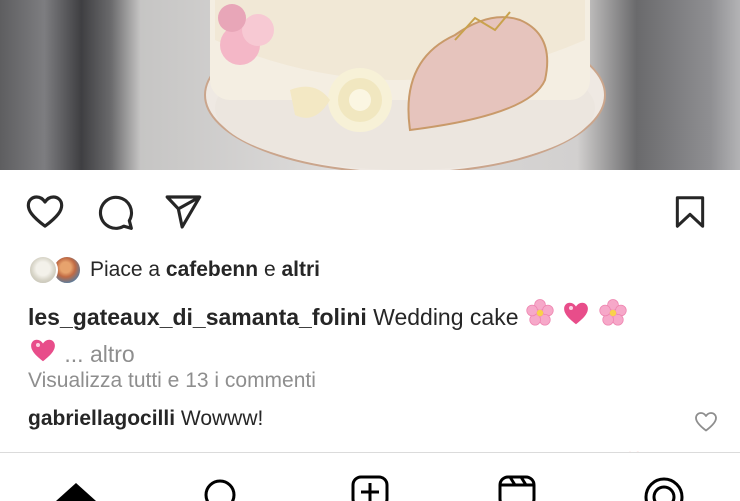 Image resolution: width=740 pixels, height=501 pixels. Describe the element at coordinates (197, 317) in the screenshot. I see `caption-username: les_gateaux_di_samanta_folini` at that location.